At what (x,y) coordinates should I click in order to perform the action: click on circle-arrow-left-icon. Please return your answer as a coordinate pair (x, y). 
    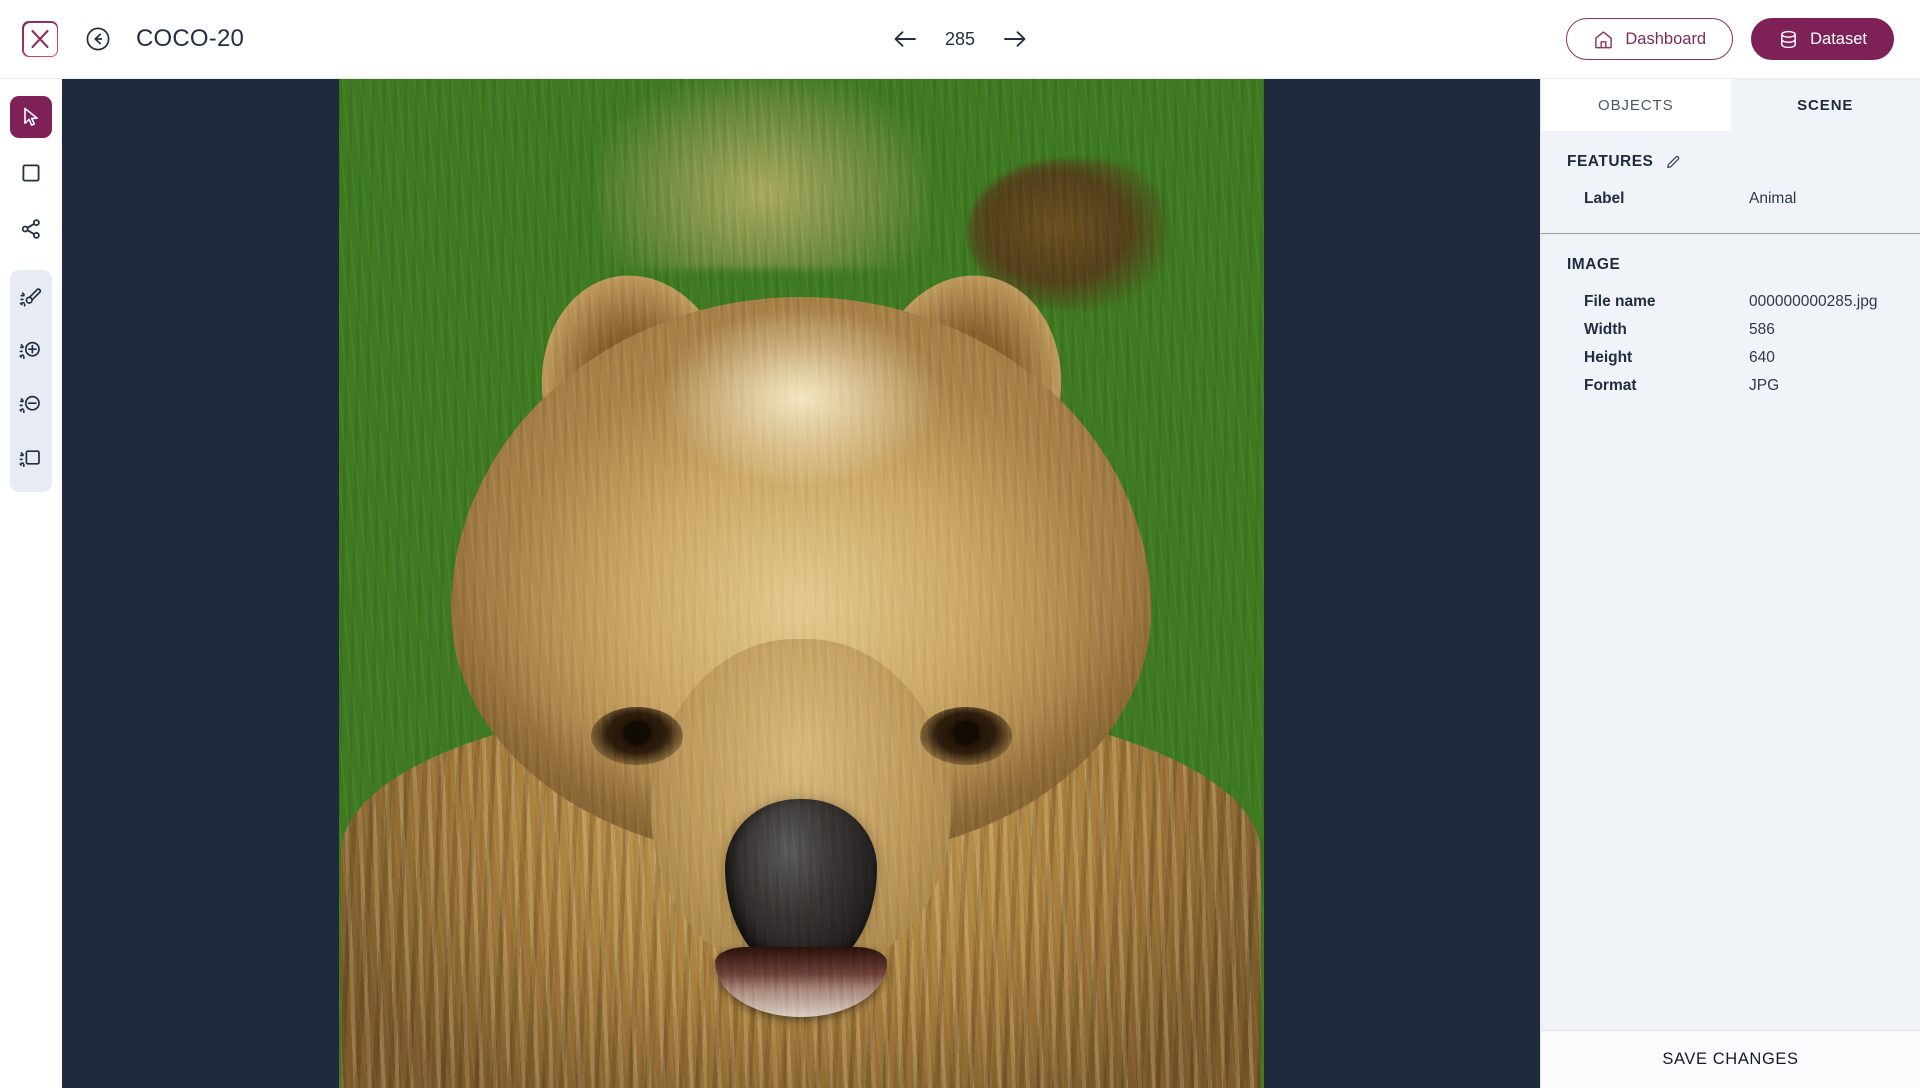
    Looking at the image, I should click on (98, 39).